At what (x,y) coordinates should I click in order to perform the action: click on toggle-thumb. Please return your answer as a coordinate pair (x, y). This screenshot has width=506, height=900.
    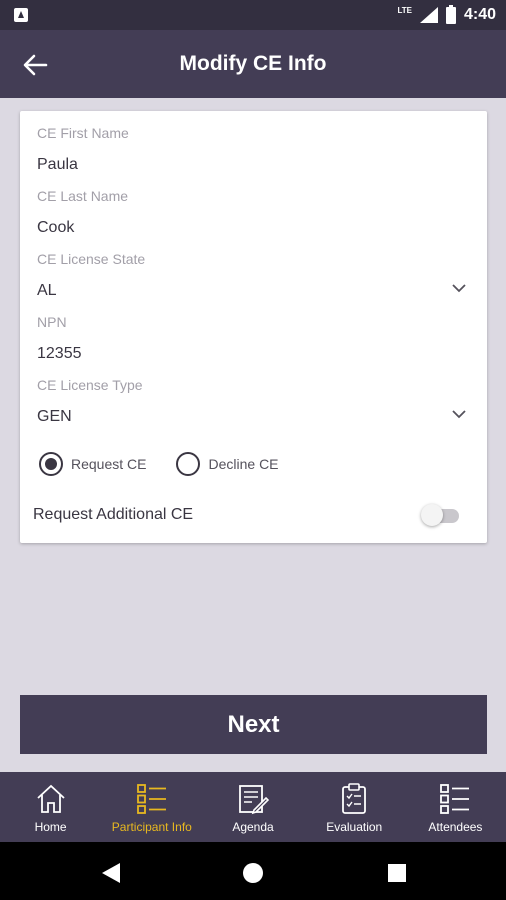
    Looking at the image, I should click on (432, 515).